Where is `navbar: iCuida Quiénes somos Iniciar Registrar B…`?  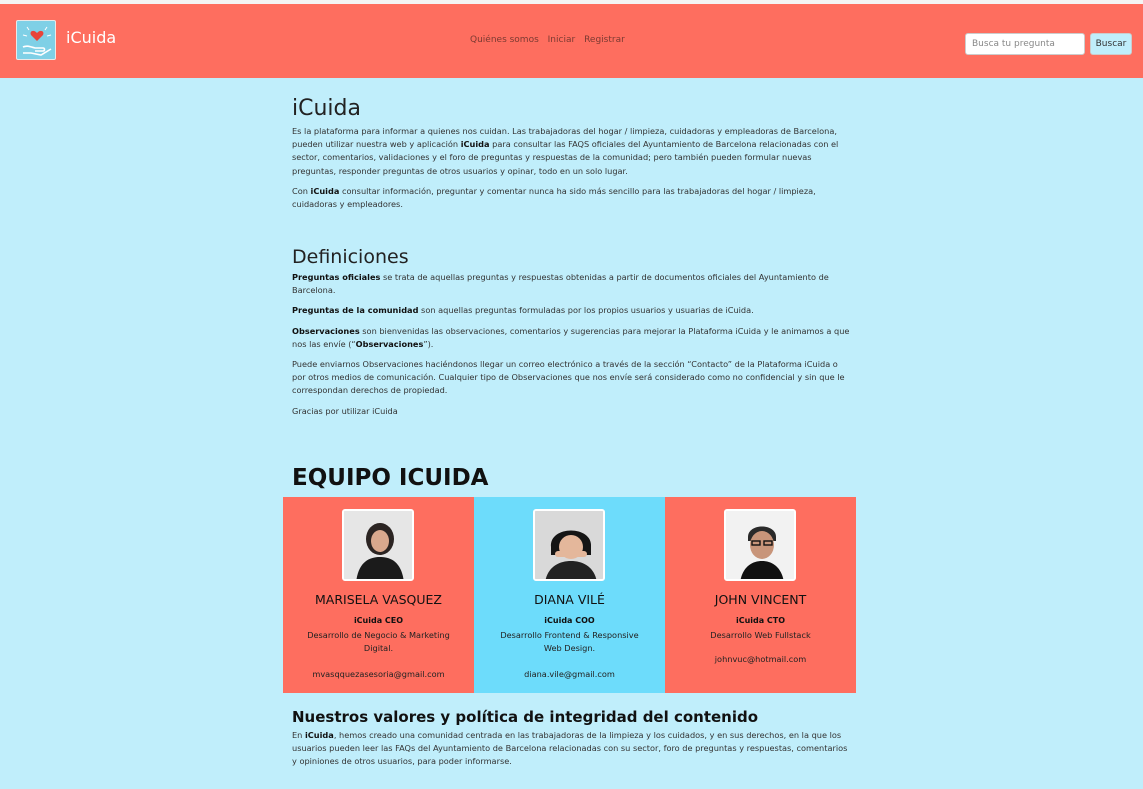 navbar: iCuida Quiénes somos Iniciar Registrar B… is located at coordinates (571, 41).